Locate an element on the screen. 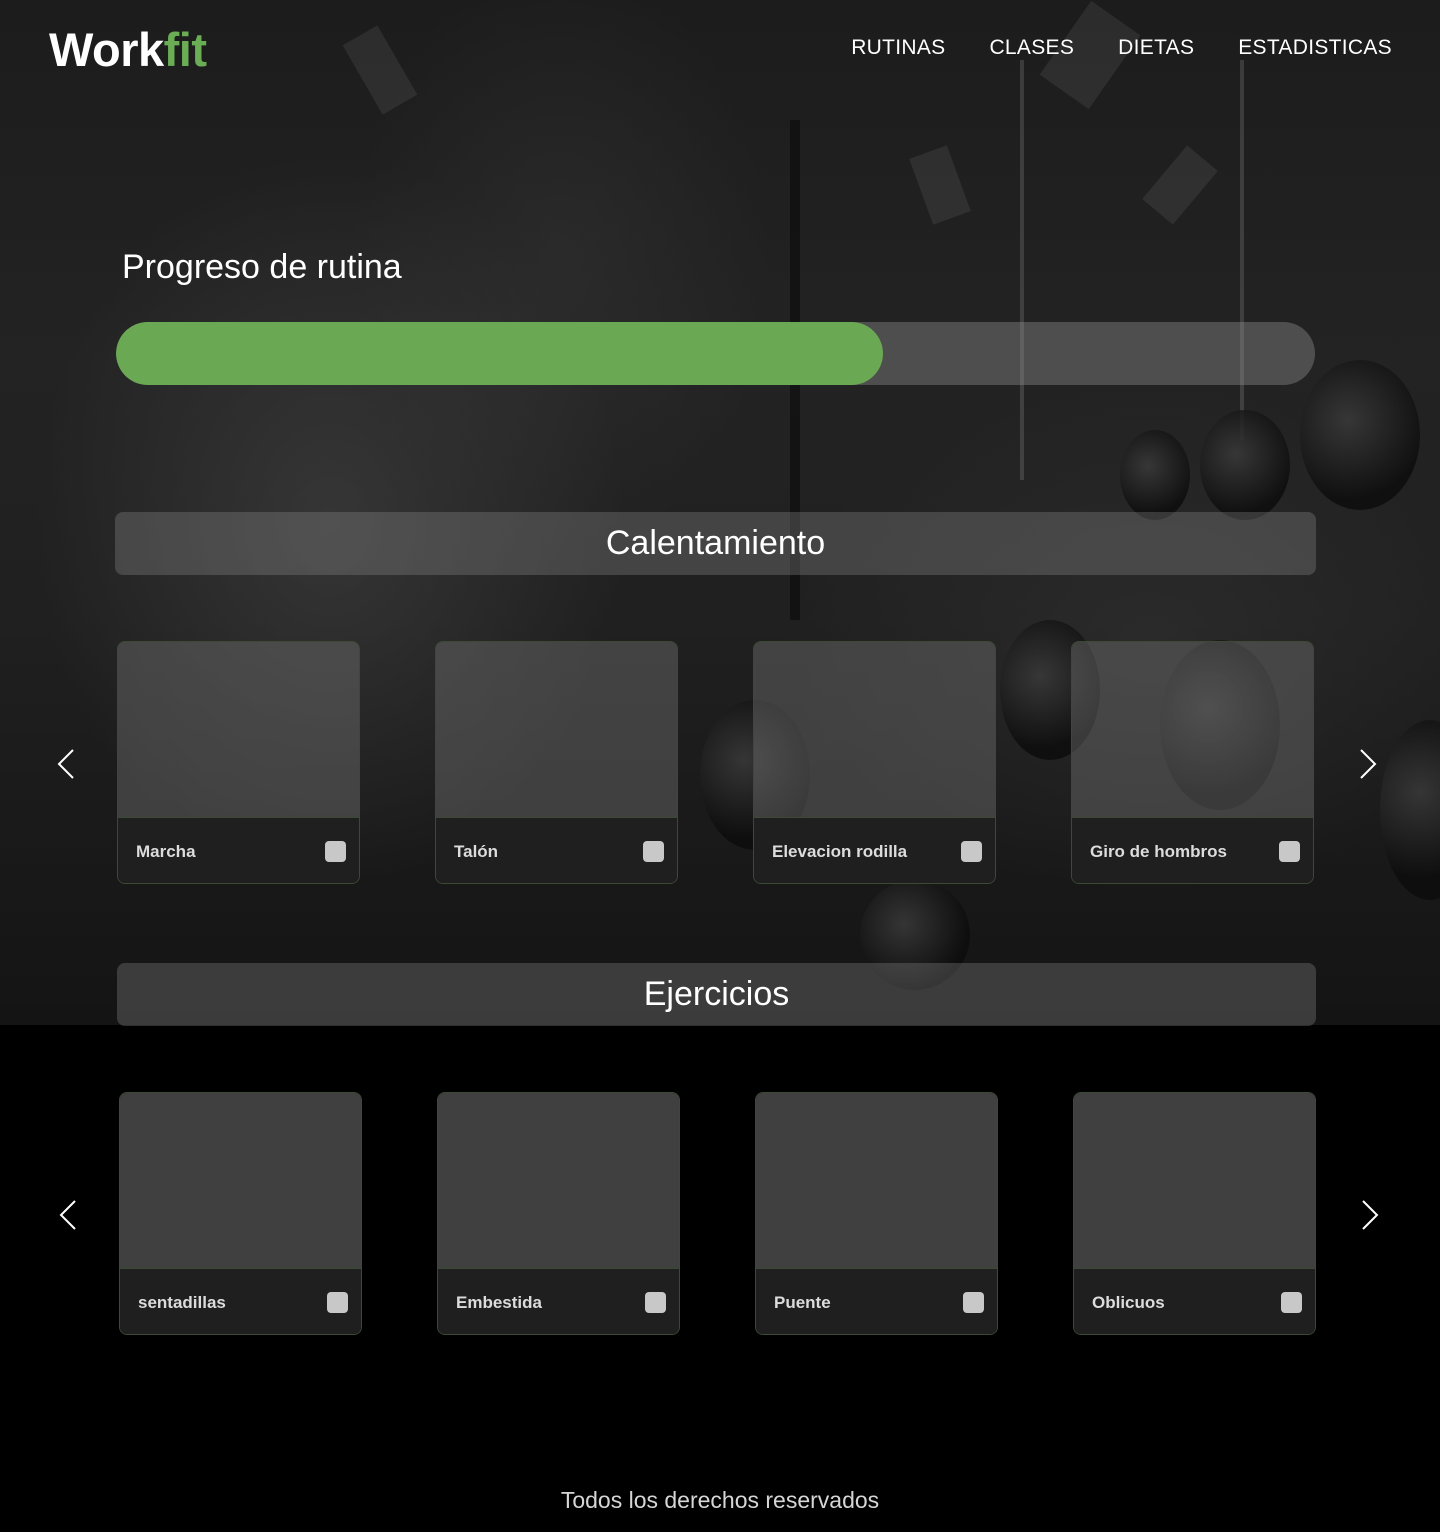 The image size is (1440, 1532). nav-item-clases: CLASES is located at coordinates (1031, 48).